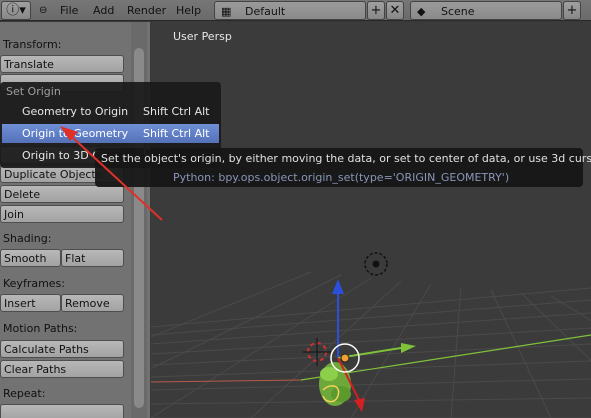 The width and height of the screenshot is (591, 418). I want to click on flat-button: Flat, so click(92, 258).